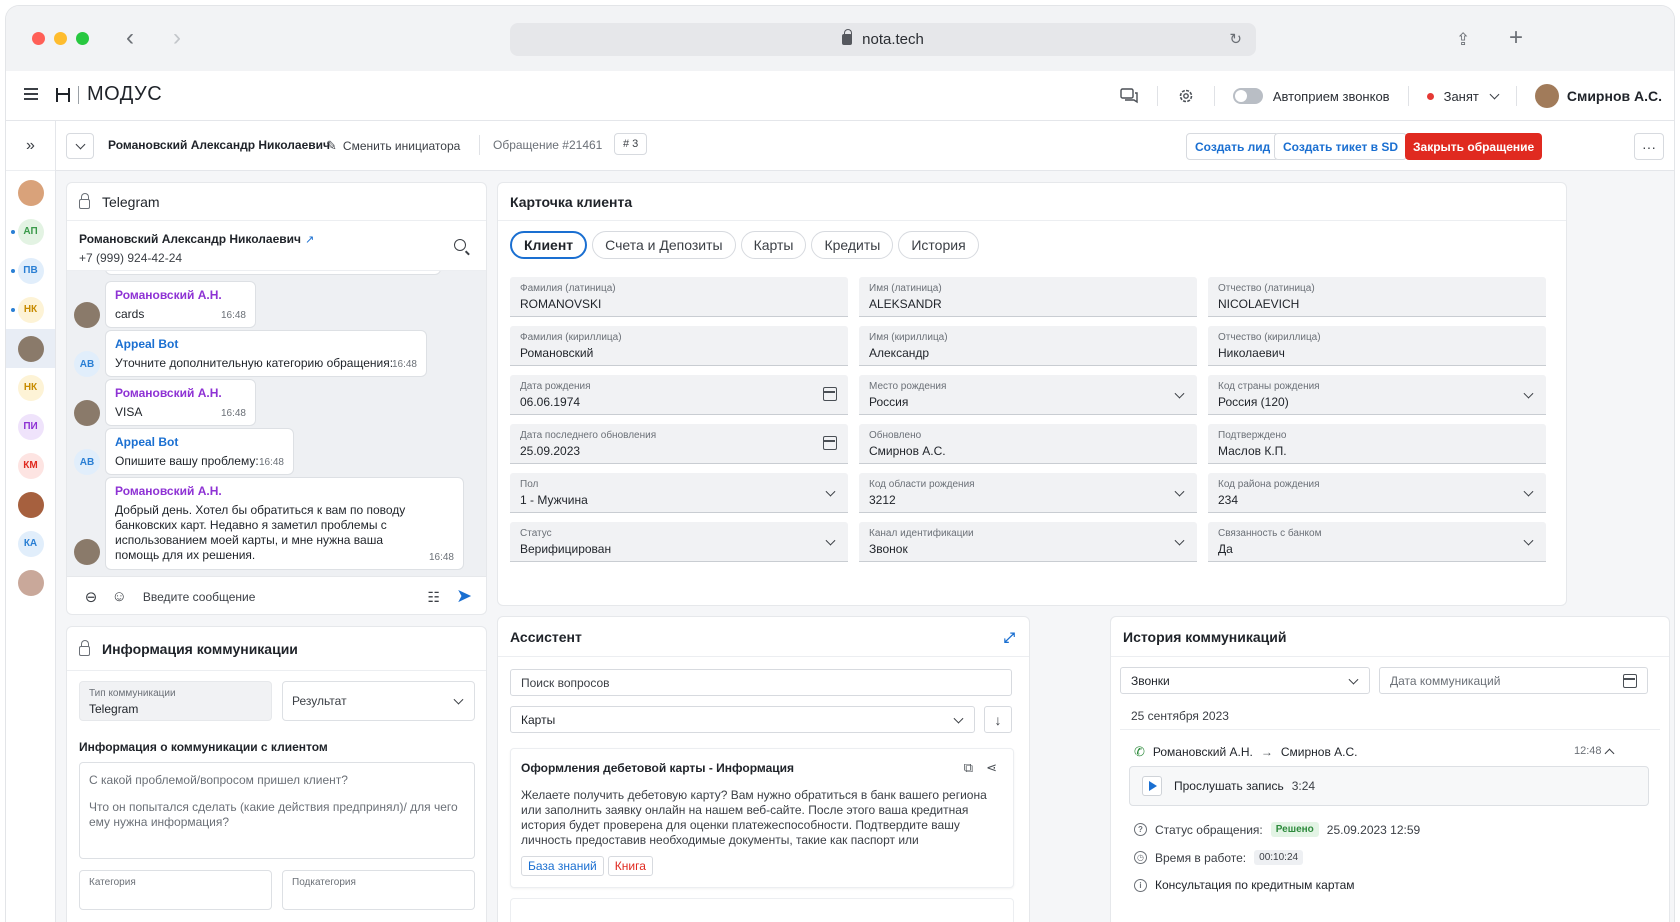 Image resolution: width=1680 pixels, height=922 pixels. I want to click on maximize-window-button, so click(82, 38).